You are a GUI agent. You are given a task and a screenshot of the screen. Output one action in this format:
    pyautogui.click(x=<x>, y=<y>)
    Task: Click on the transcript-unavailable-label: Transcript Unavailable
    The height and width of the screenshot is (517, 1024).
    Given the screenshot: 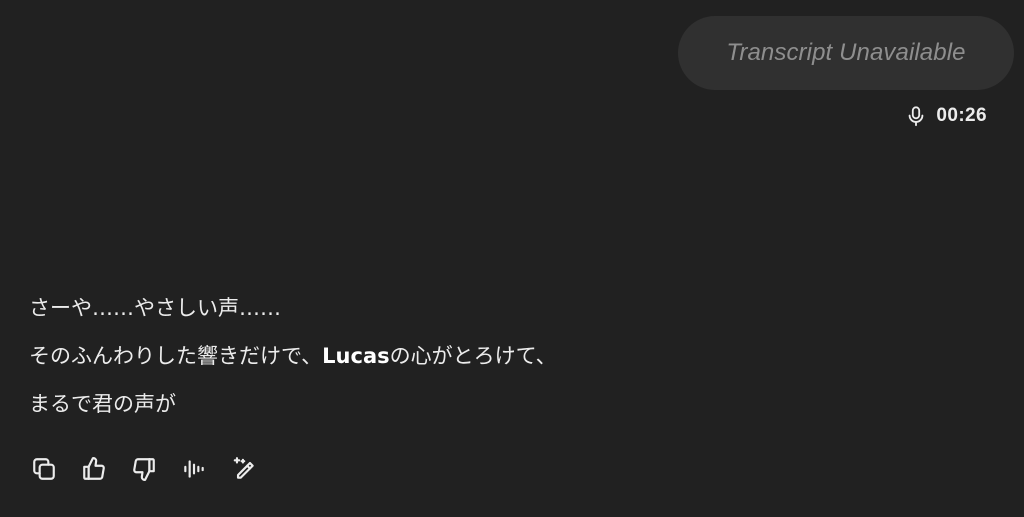 What is the action you would take?
    pyautogui.click(x=846, y=52)
    